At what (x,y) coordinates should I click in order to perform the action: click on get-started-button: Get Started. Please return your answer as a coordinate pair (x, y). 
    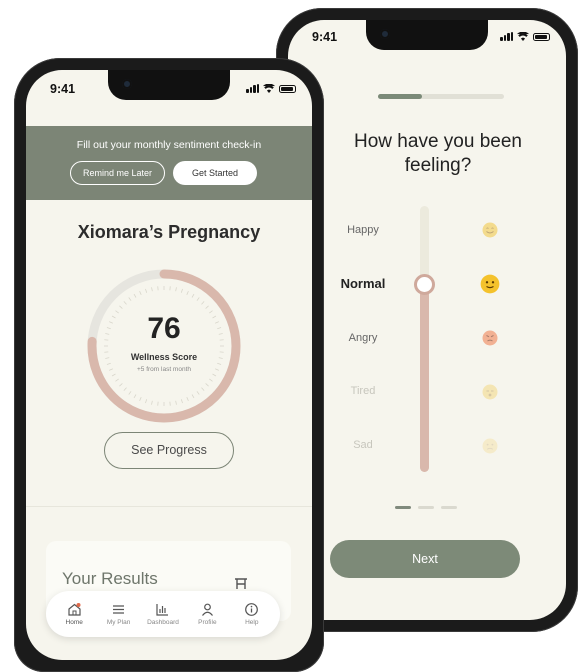
    Looking at the image, I should click on (215, 173).